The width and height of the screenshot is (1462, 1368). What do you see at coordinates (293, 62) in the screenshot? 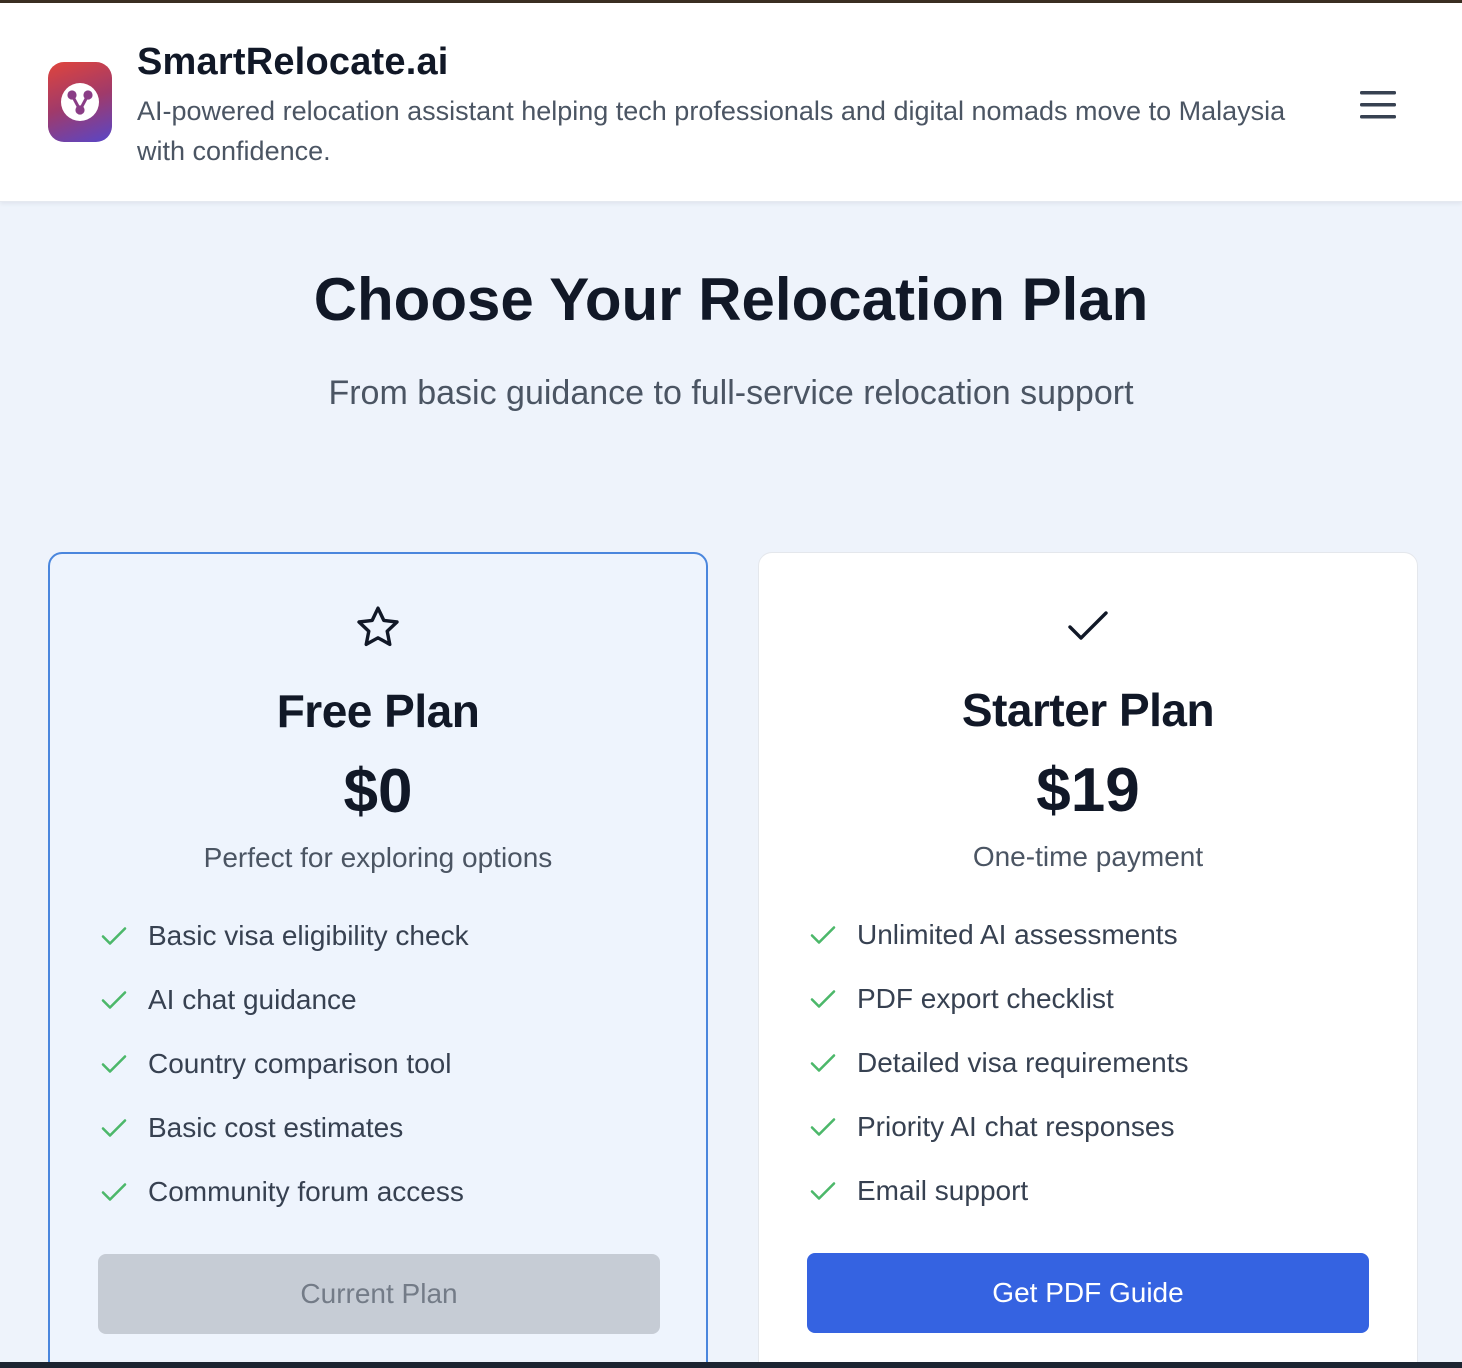
I see `brand-title: SmartRelocate.ai` at bounding box center [293, 62].